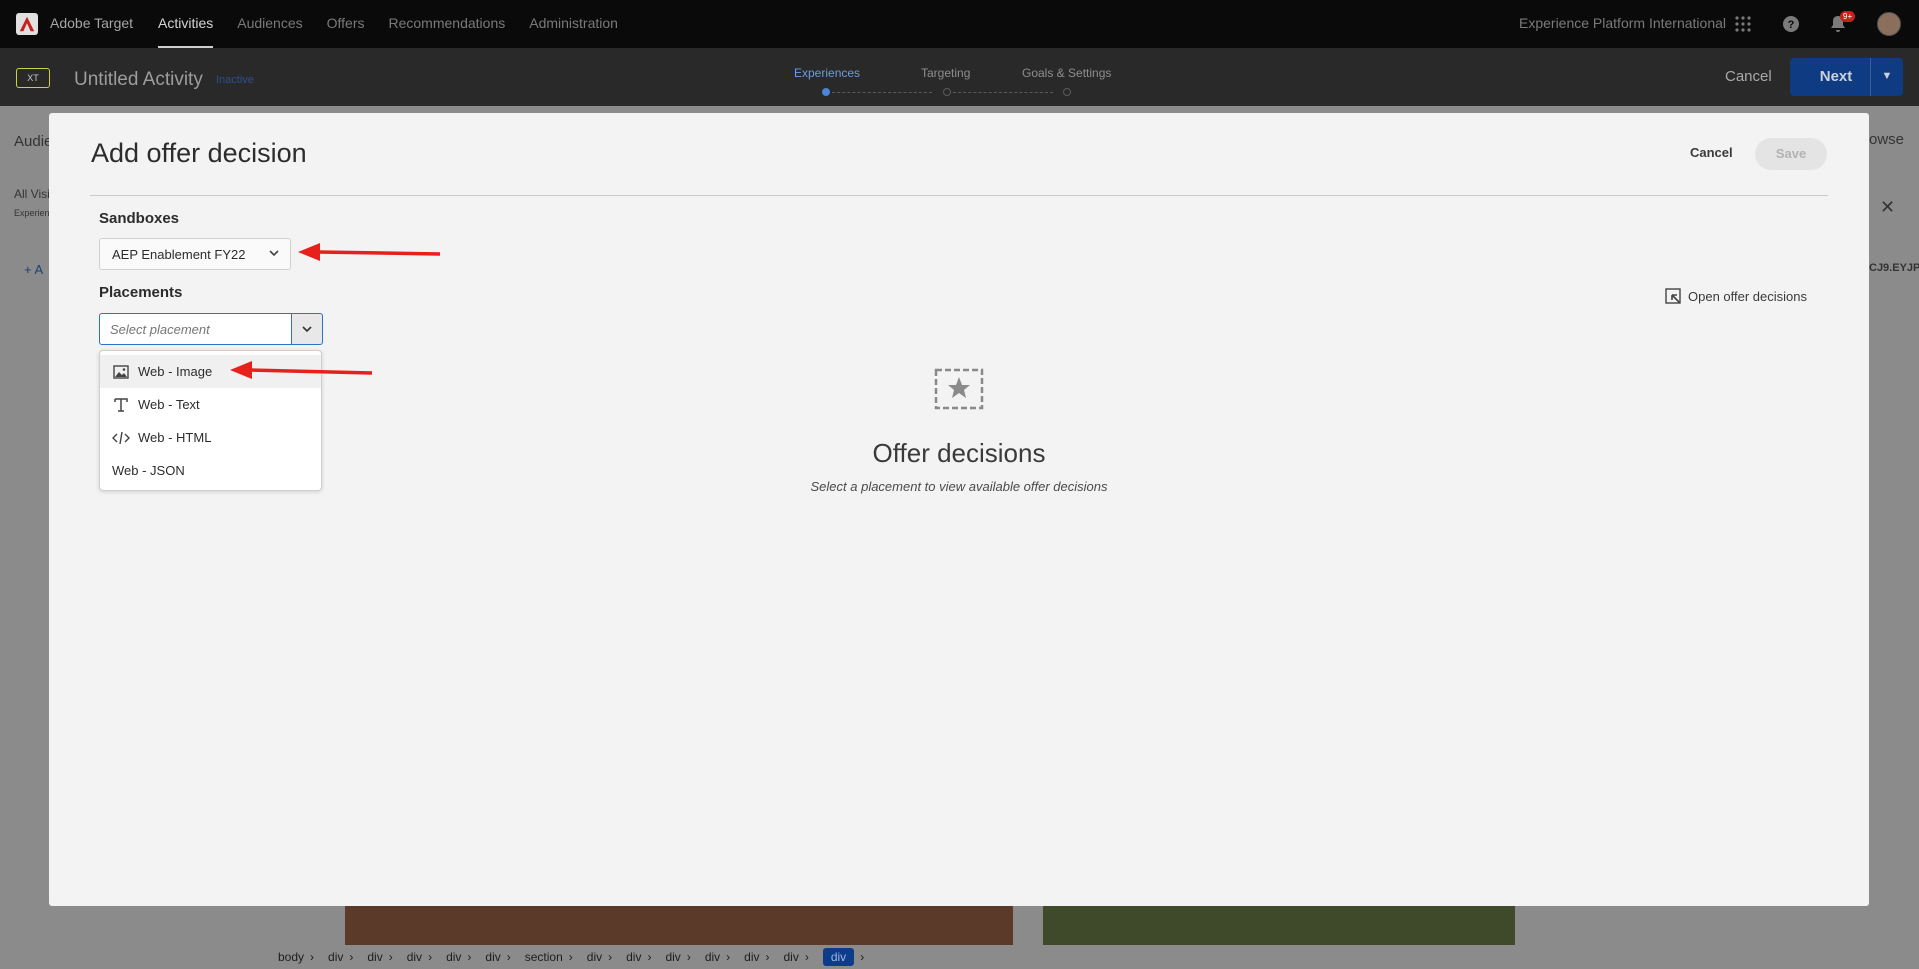 Image resolution: width=1919 pixels, height=969 pixels. Describe the element at coordinates (91, 23) in the screenshot. I see `brand-name: Adobe Target` at that location.